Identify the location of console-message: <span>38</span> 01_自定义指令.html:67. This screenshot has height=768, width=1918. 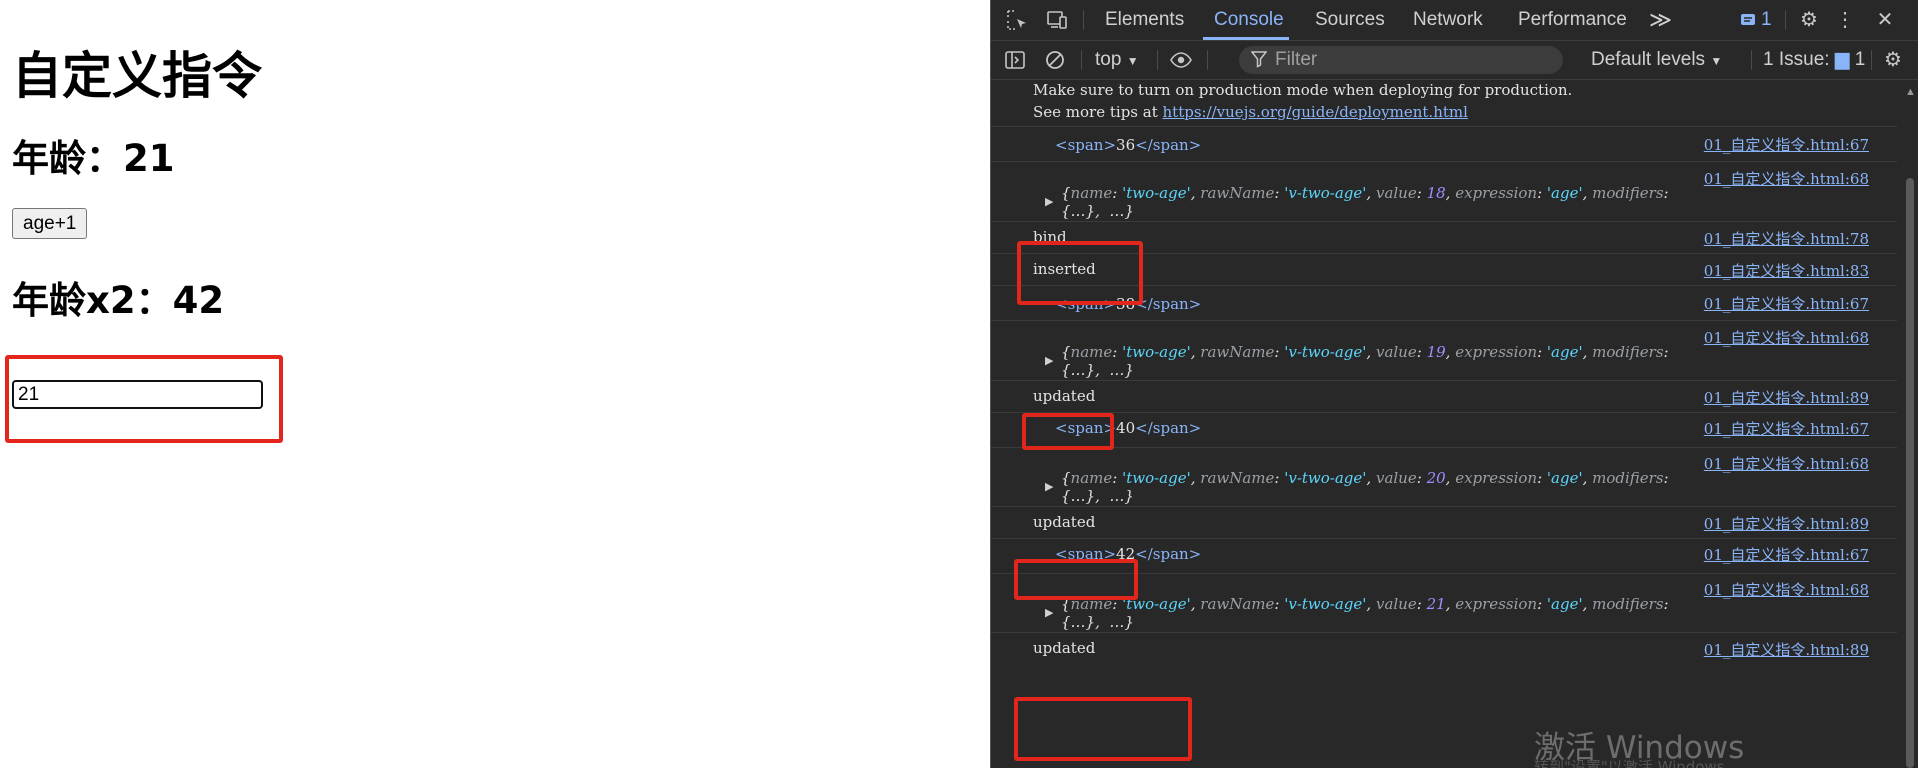
(1444, 303).